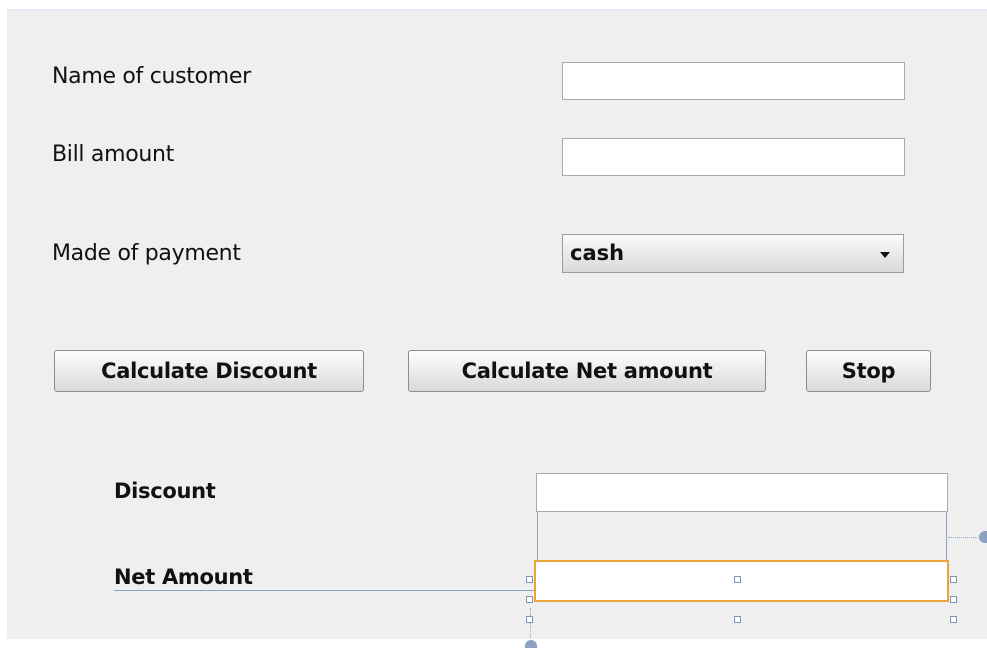 The height and width of the screenshot is (648, 987). I want to click on anchor-bottom-icon, so click(531, 644).